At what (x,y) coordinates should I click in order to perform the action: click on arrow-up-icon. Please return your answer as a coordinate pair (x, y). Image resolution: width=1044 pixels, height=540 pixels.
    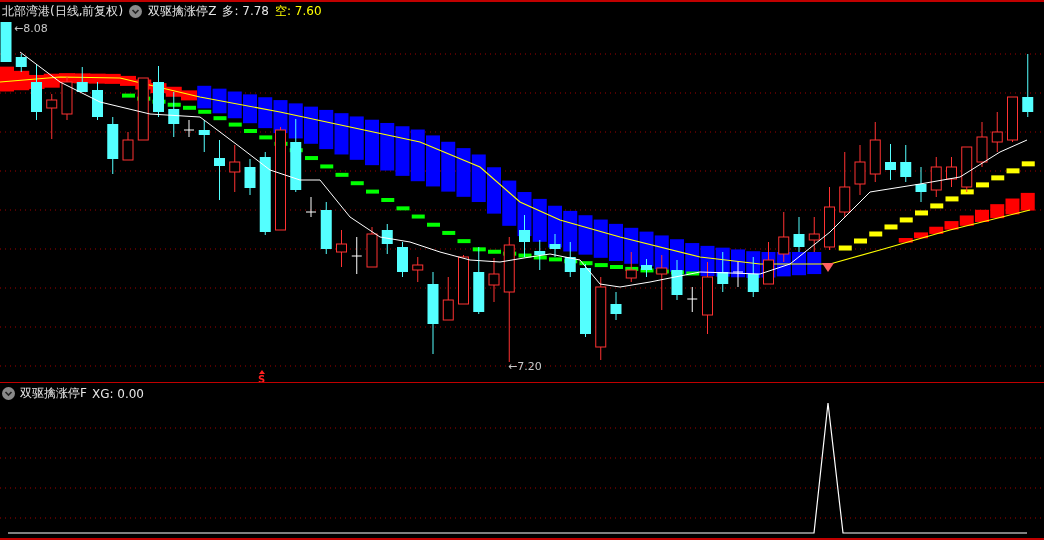
    Looking at the image, I should click on (262, 372).